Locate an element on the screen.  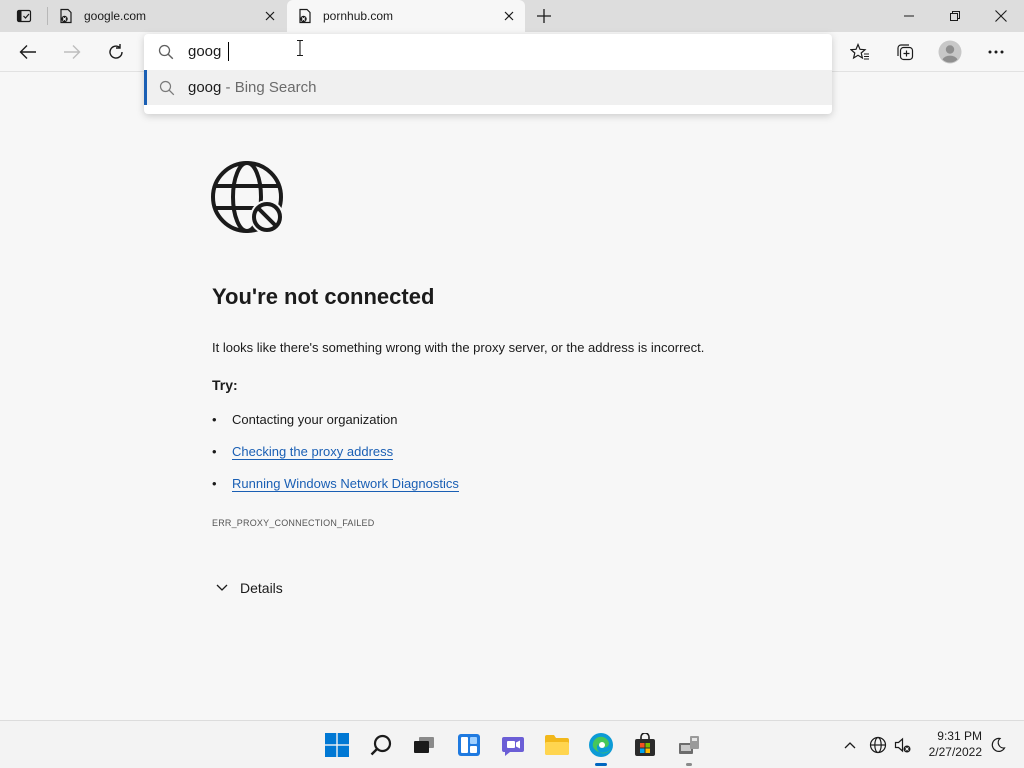
suggestion-label: goog - Bing Search is located at coordinates (252, 87).